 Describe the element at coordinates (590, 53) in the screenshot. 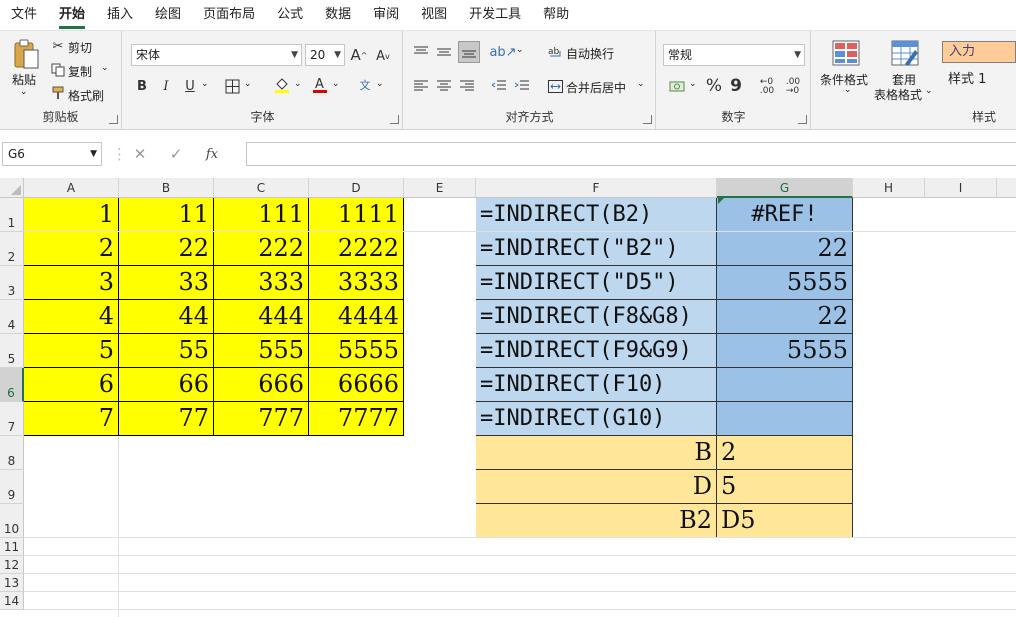

I see `wrap-text-button: 自动换行` at that location.